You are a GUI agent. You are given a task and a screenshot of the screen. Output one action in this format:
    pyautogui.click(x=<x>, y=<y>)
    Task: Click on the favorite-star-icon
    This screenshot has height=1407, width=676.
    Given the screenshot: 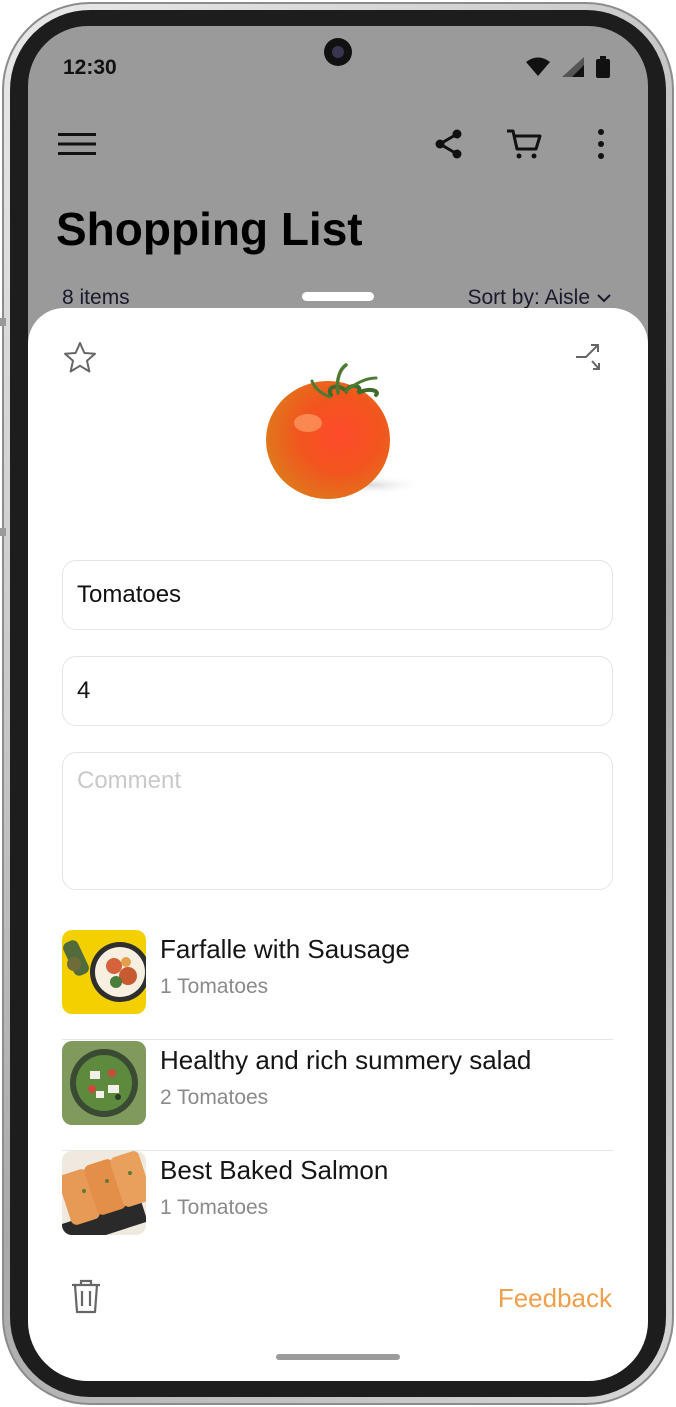 What is the action you would take?
    pyautogui.click(x=82, y=360)
    